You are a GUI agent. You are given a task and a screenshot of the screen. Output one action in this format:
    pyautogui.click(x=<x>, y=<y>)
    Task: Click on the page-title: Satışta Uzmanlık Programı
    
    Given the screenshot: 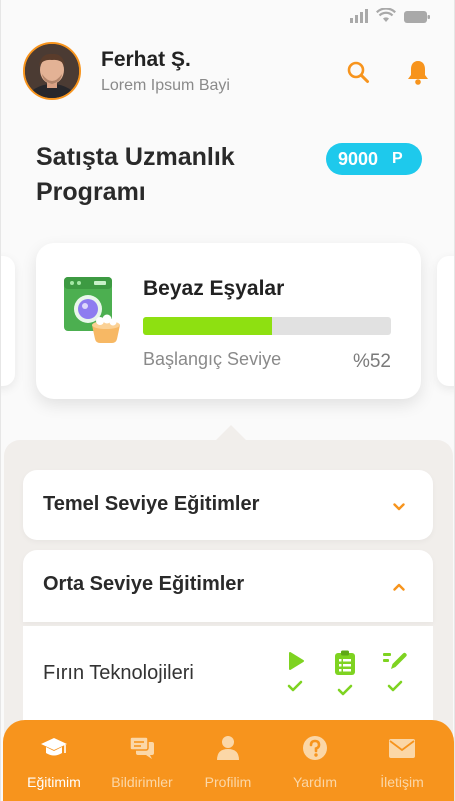 What is the action you would take?
    pyautogui.click(x=135, y=174)
    